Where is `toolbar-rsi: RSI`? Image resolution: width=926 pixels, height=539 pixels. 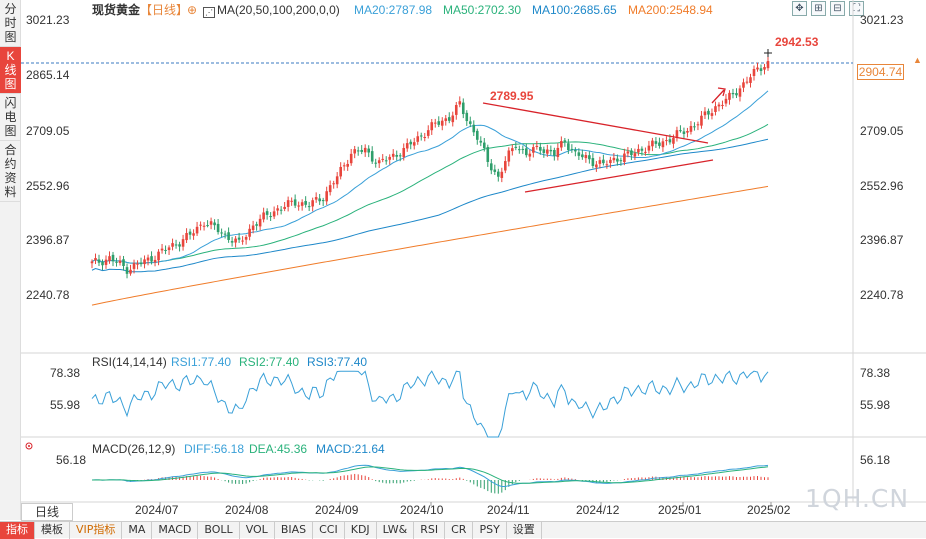 toolbar-rsi: RSI is located at coordinates (430, 530).